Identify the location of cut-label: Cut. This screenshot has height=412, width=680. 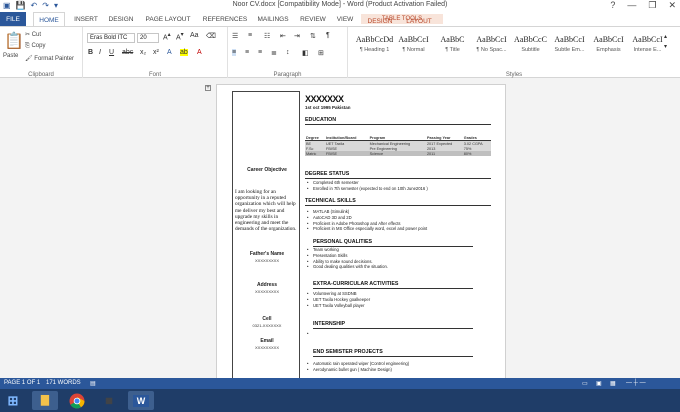
(36, 35).